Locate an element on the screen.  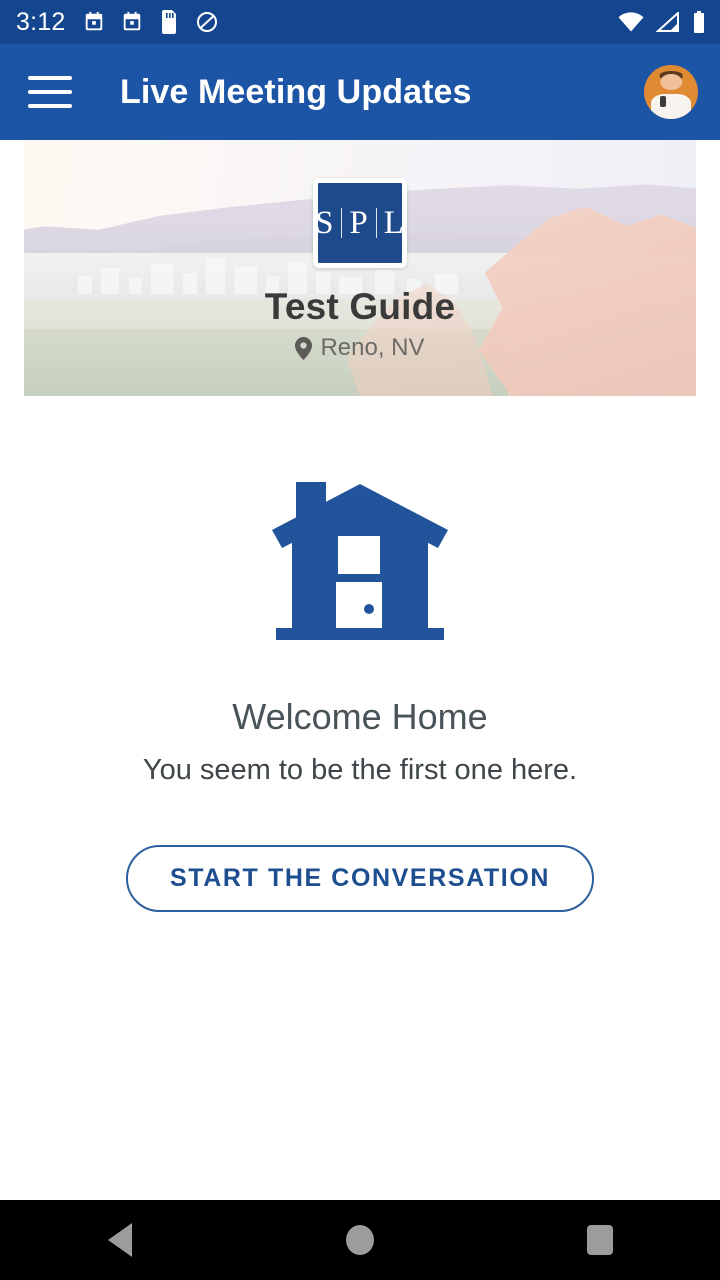
empty-state-subtitle: You seem to be the first one here. is located at coordinates (360, 770).